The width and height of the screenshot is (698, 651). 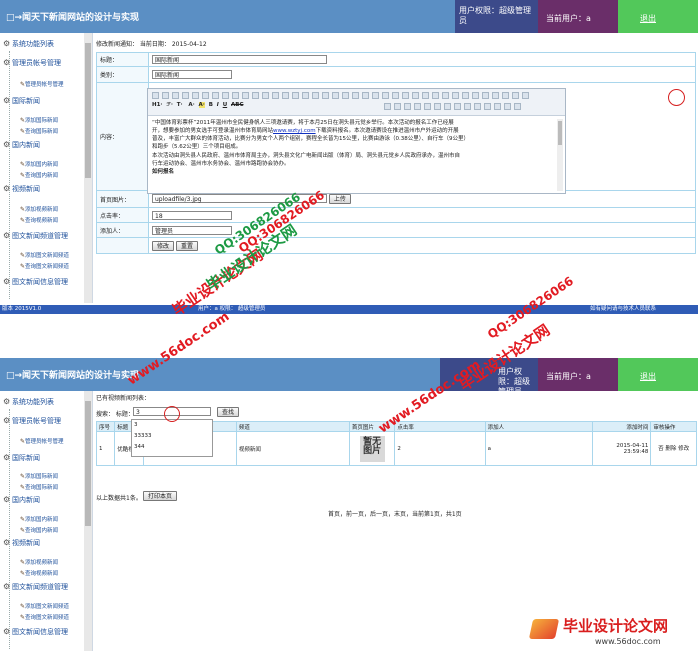 I want to click on suggestion-item: 33333, so click(x=172, y=436).